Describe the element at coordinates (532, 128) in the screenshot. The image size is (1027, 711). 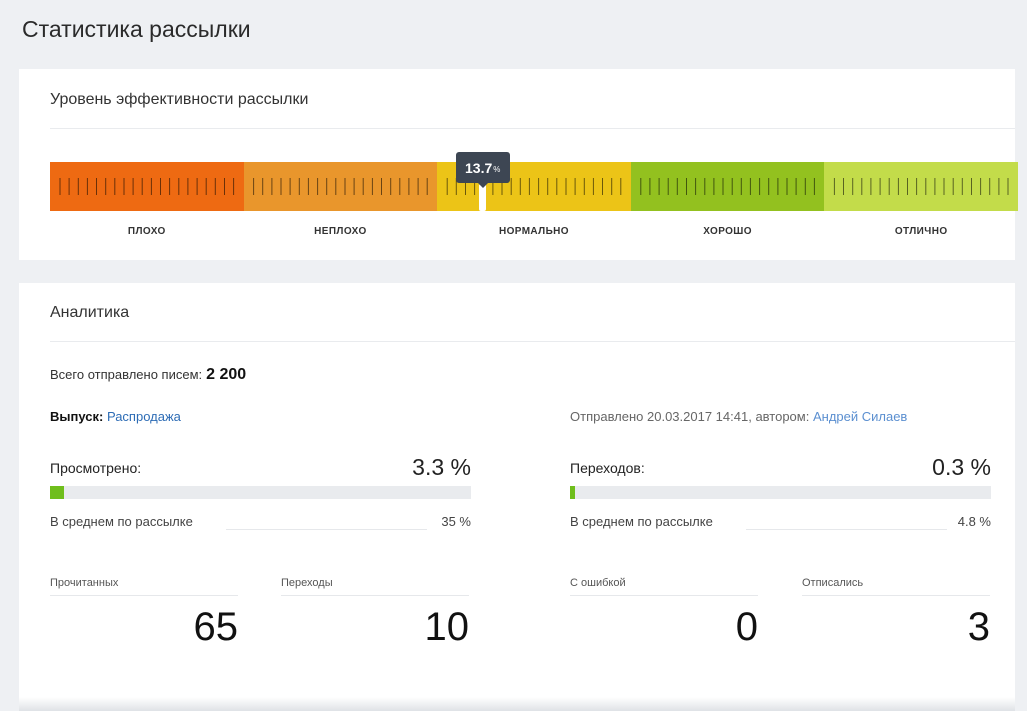
I see `efficiency-divider` at that location.